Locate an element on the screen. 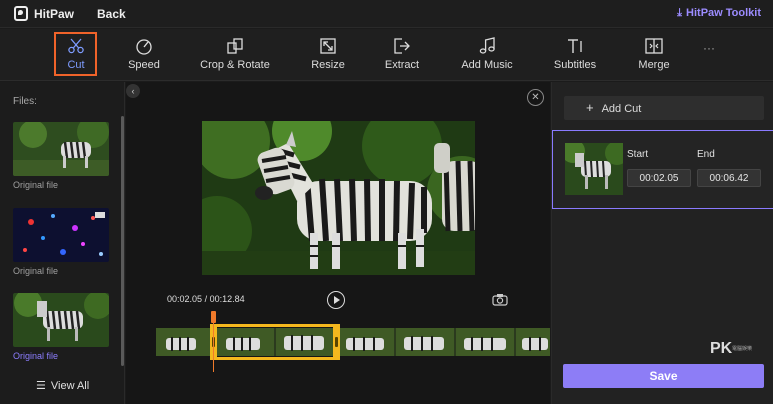 The image size is (773, 404). merge-icon is located at coordinates (654, 42).